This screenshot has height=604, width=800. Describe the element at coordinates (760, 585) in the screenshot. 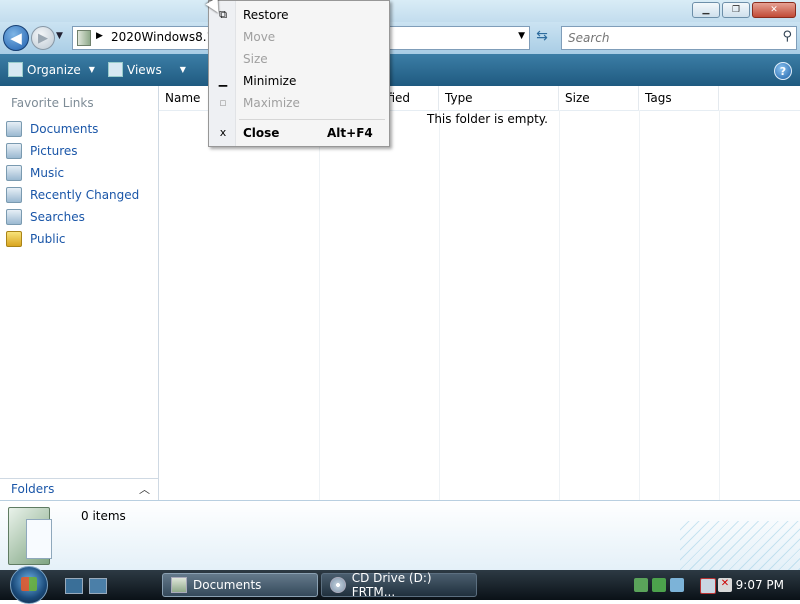

I see `clock: 9:07 PM` at that location.